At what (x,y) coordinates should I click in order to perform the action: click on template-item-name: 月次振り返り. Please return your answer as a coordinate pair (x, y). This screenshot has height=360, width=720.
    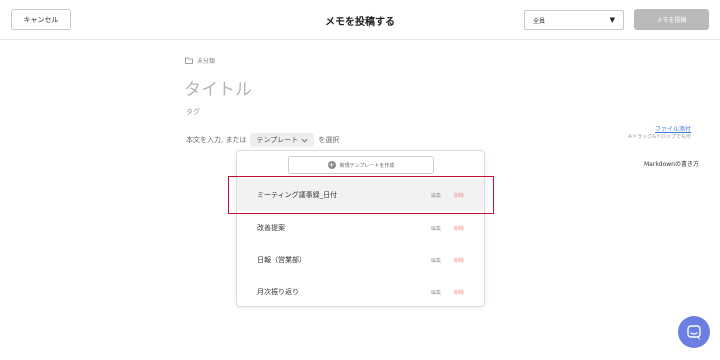
    Looking at the image, I should click on (278, 292).